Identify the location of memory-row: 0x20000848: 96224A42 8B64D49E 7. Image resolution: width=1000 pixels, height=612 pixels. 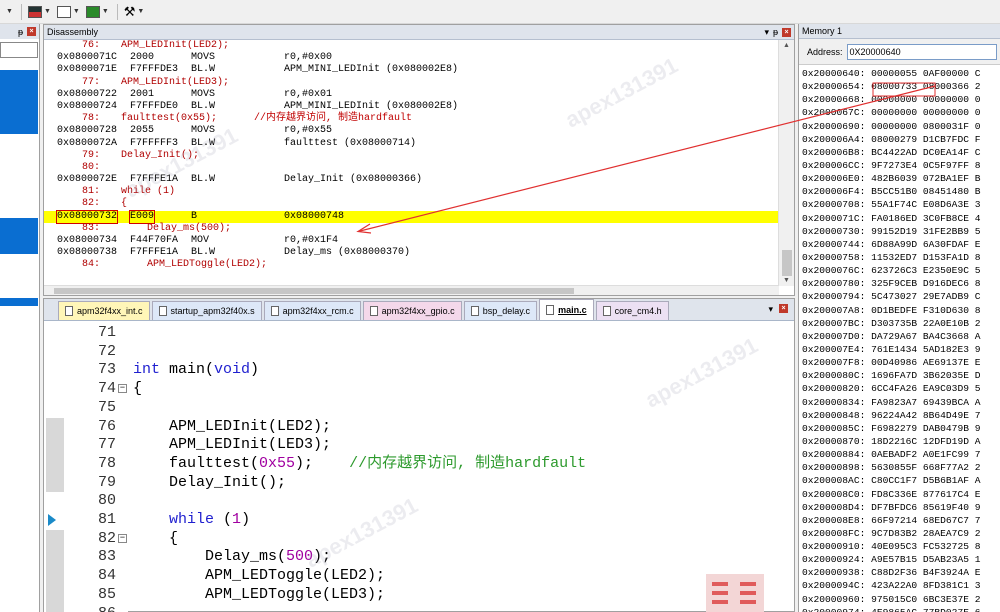
(899, 415).